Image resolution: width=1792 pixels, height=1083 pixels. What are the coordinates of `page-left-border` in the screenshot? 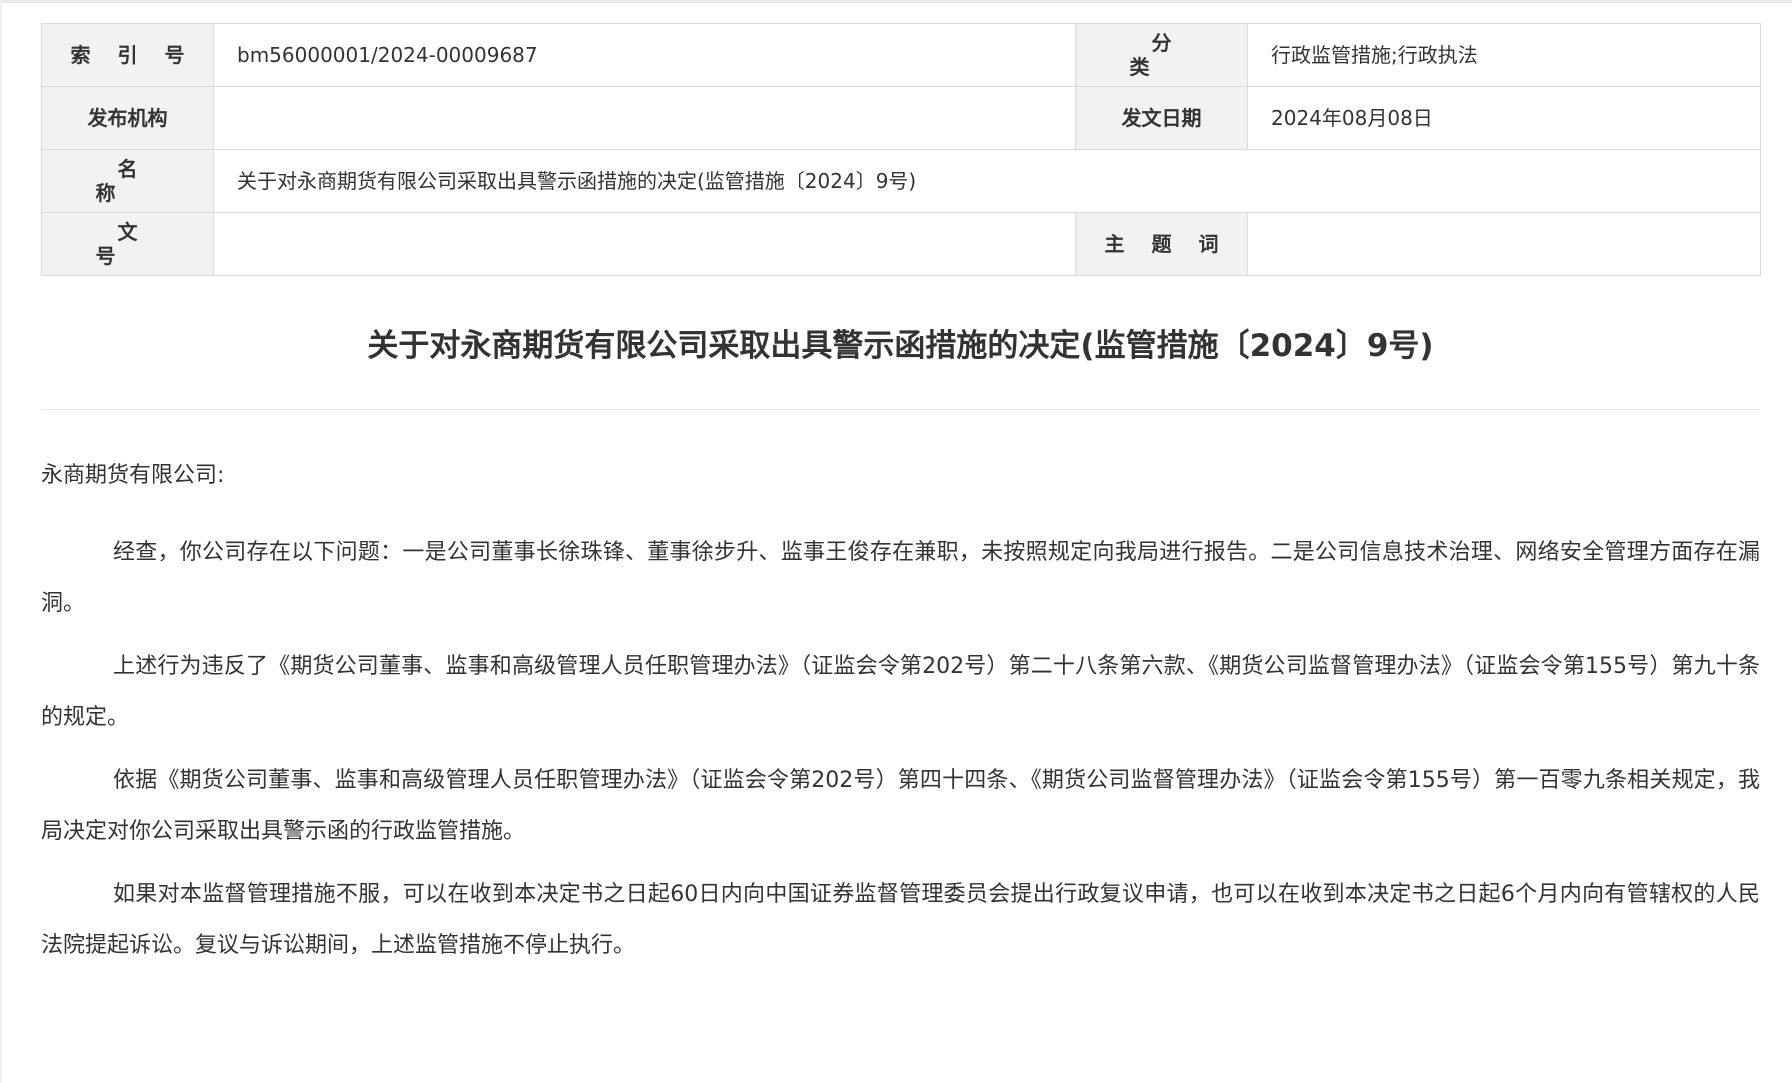 It's located at (1, 541).